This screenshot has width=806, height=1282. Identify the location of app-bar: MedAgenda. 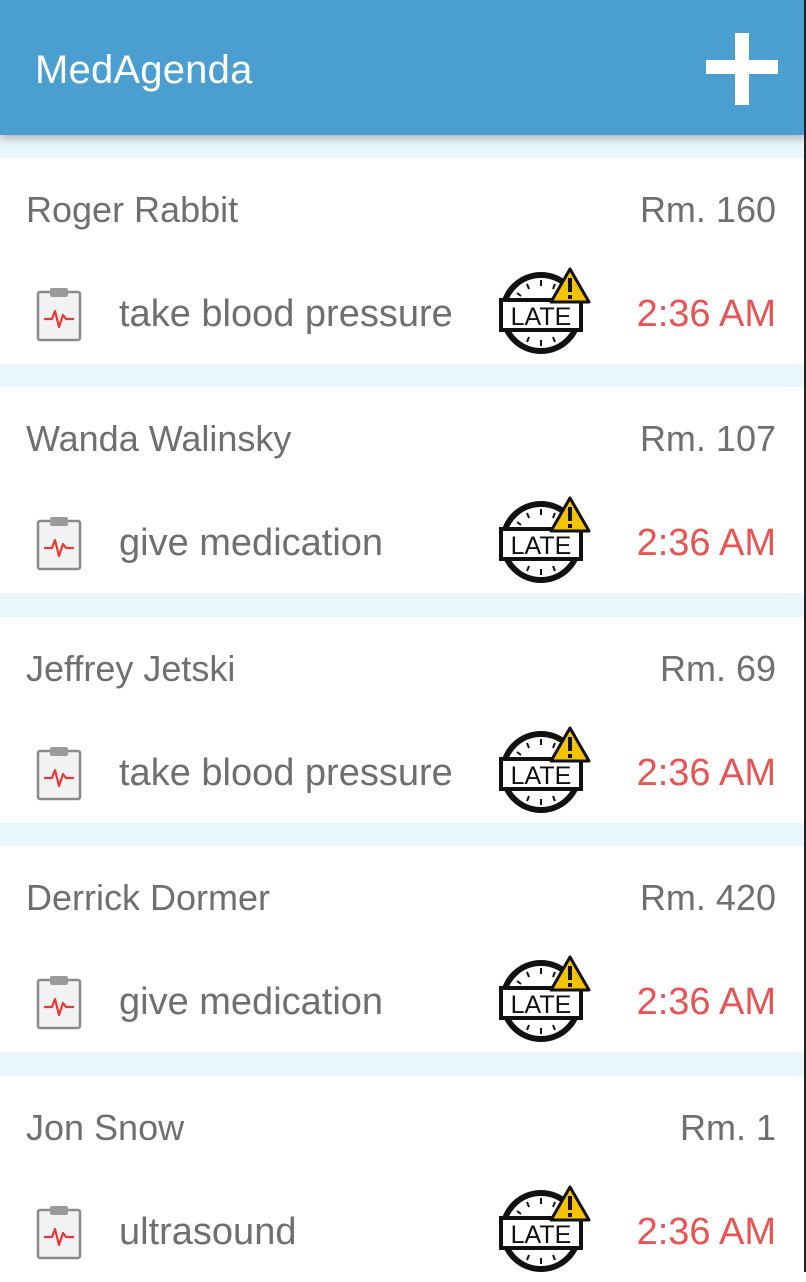
(403, 67).